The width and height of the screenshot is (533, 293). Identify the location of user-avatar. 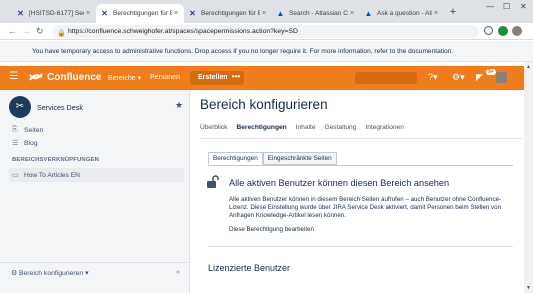
(501, 77).